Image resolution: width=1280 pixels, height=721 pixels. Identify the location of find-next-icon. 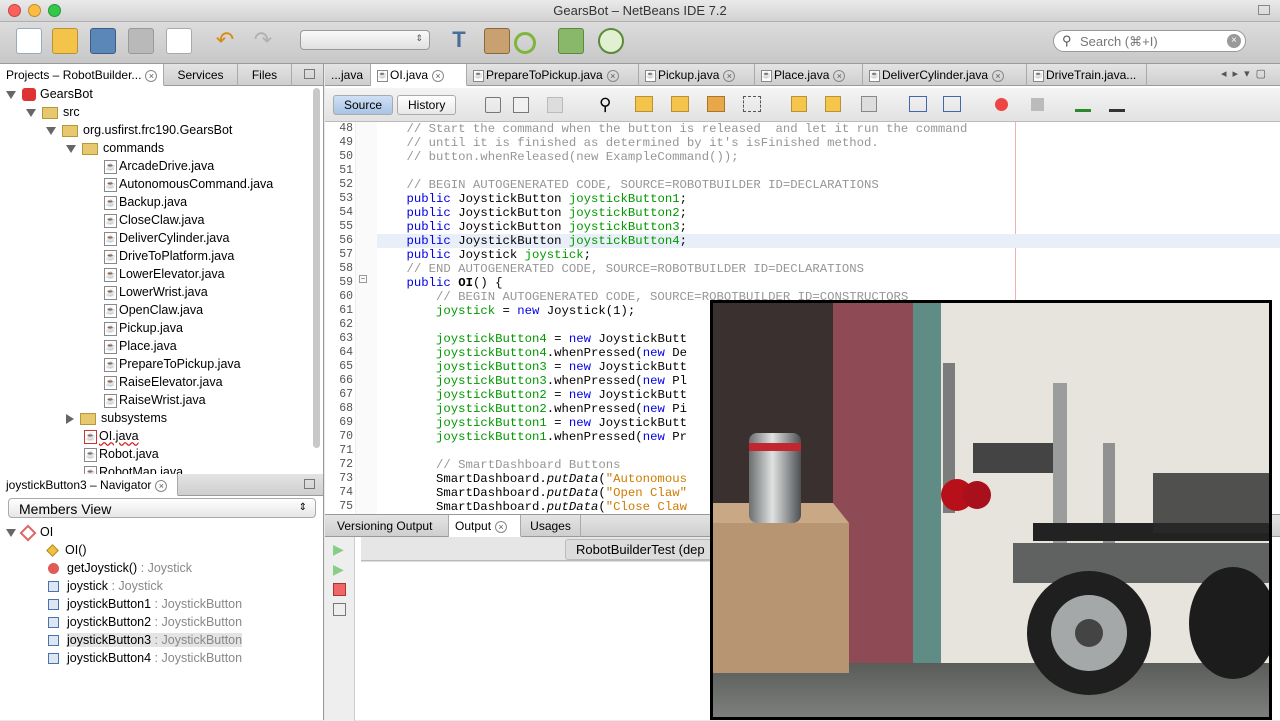
(680, 104).